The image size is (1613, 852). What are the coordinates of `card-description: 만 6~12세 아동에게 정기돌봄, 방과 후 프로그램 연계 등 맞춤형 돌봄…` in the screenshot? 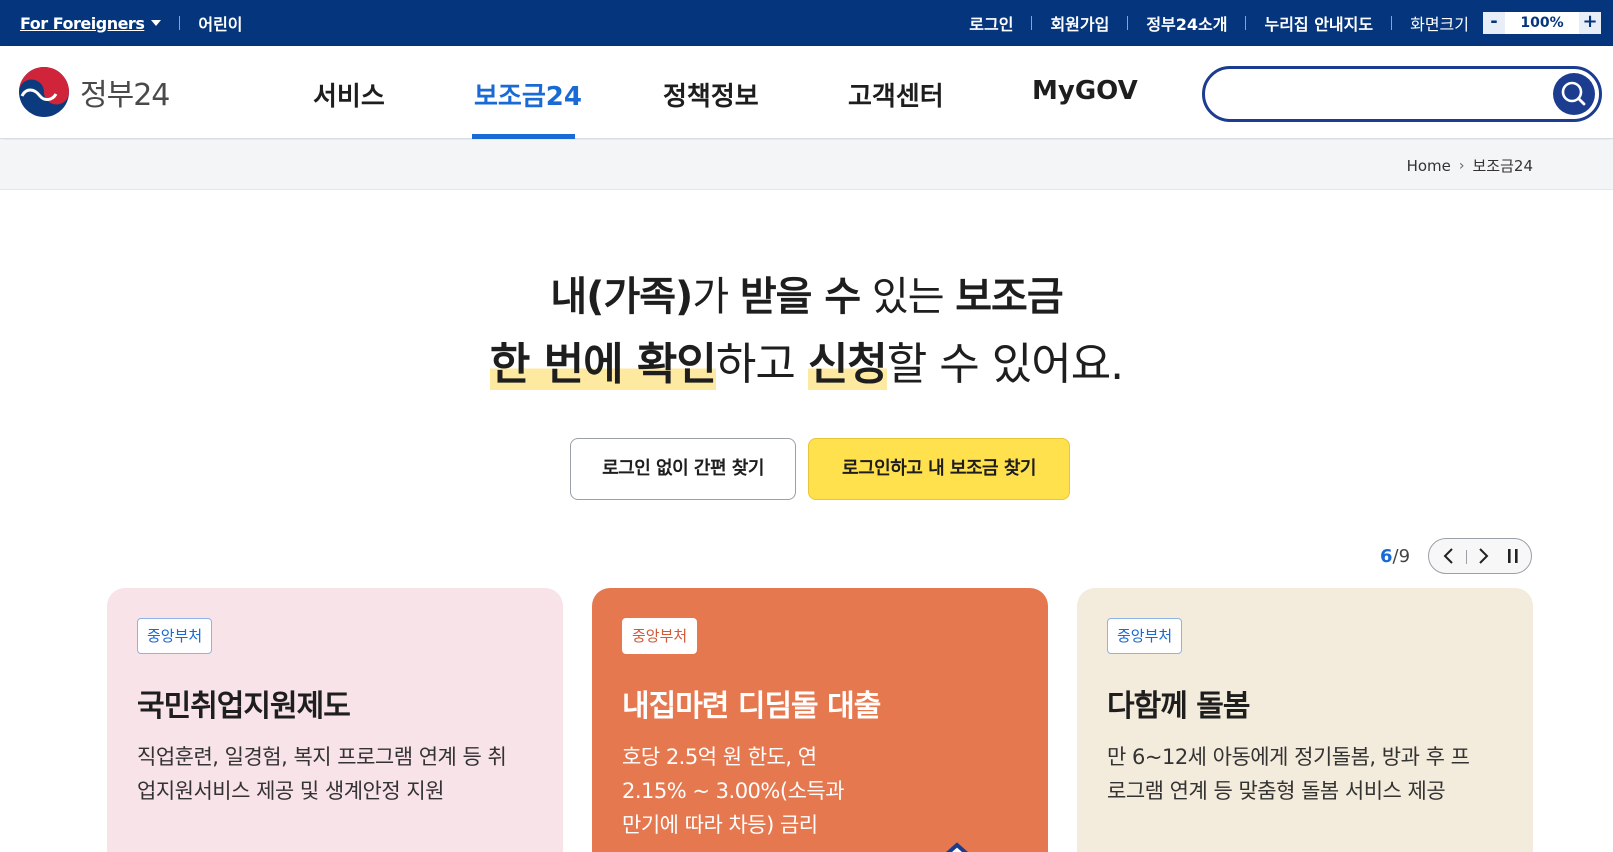 It's located at (1288, 774).